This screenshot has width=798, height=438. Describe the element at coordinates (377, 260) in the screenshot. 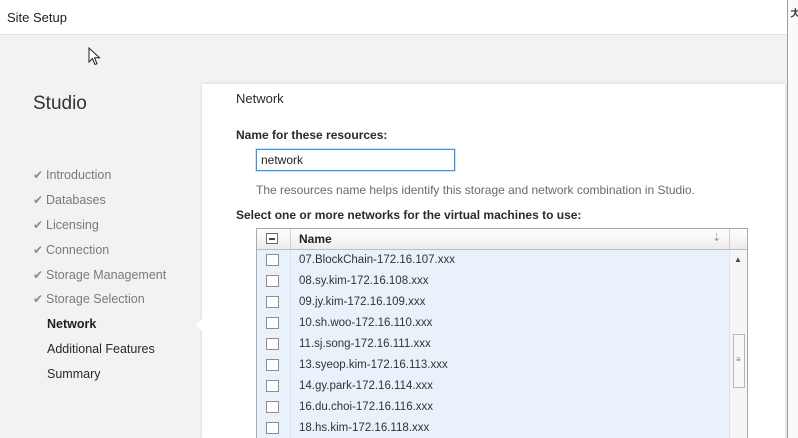

I see `network-name: 07.BlockChain-172.16.107.xxx` at that location.